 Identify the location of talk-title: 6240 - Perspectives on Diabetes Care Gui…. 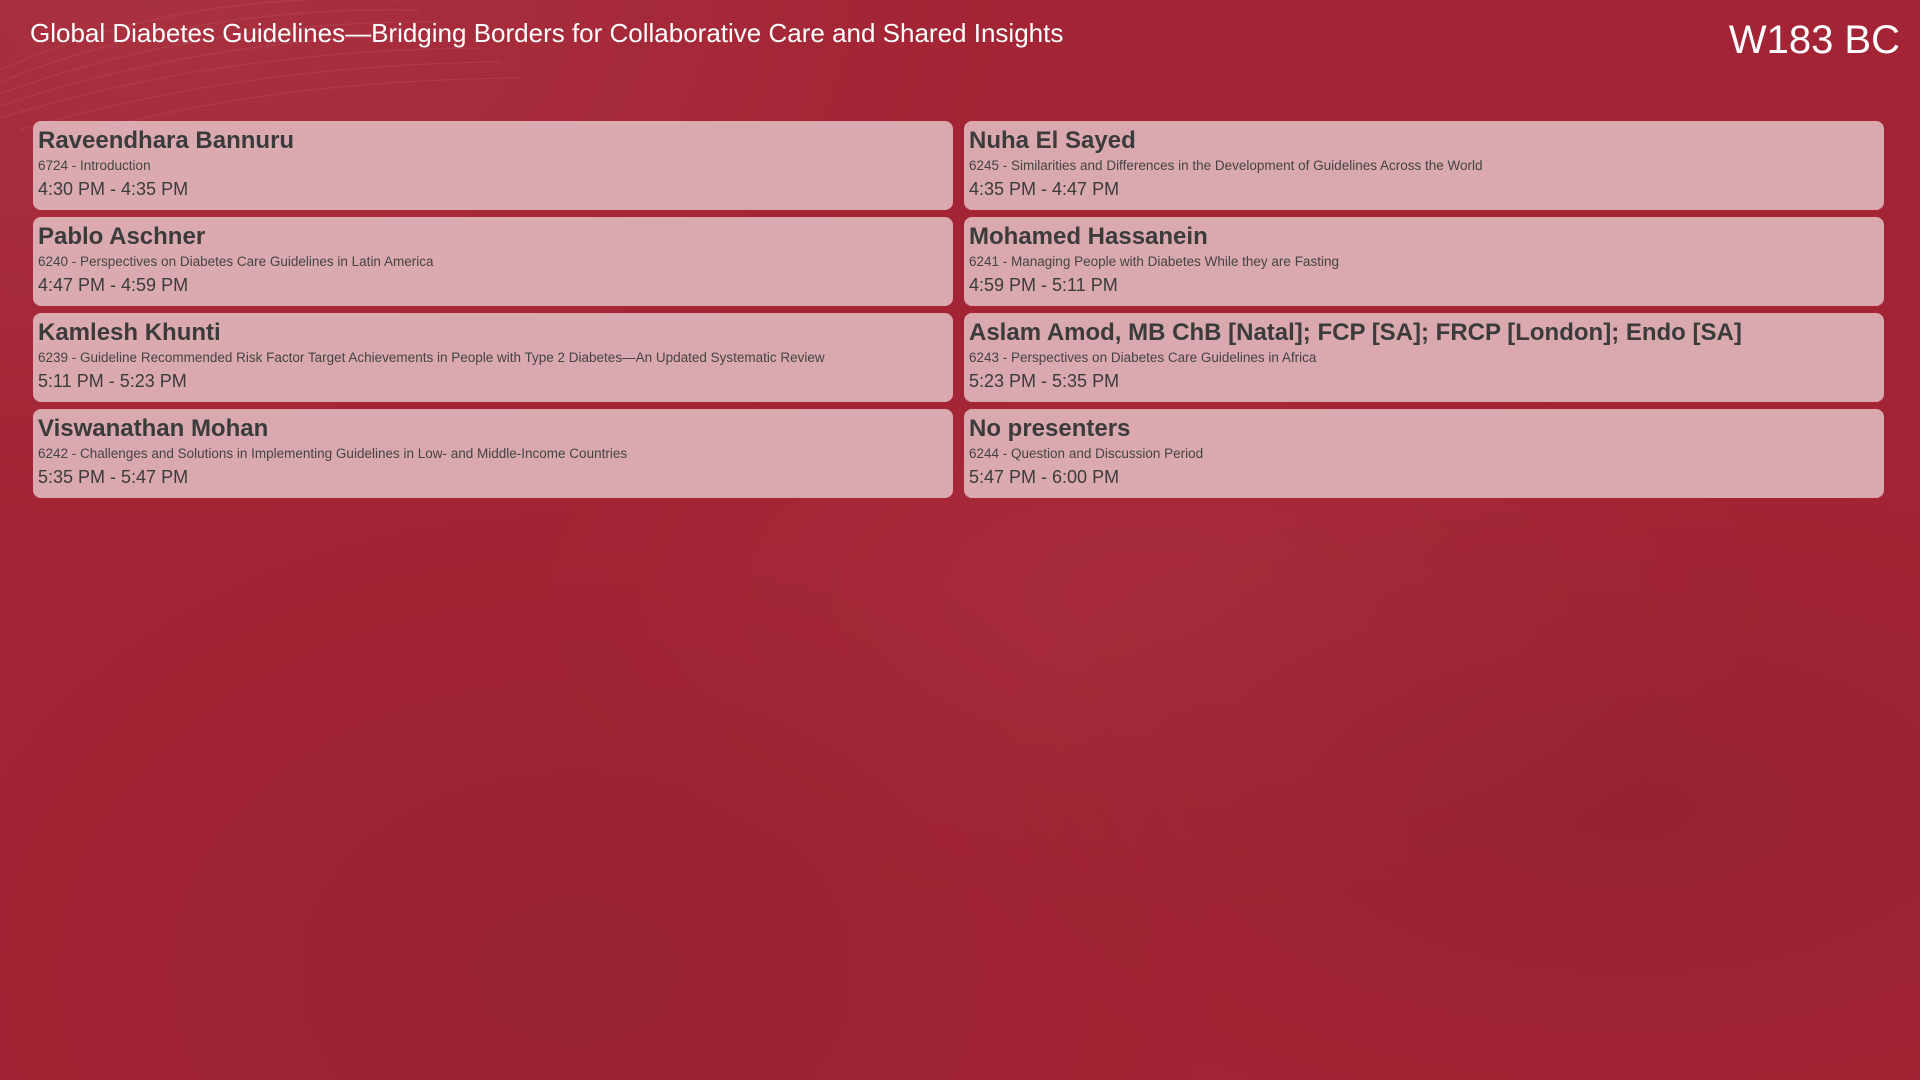
(236, 261).